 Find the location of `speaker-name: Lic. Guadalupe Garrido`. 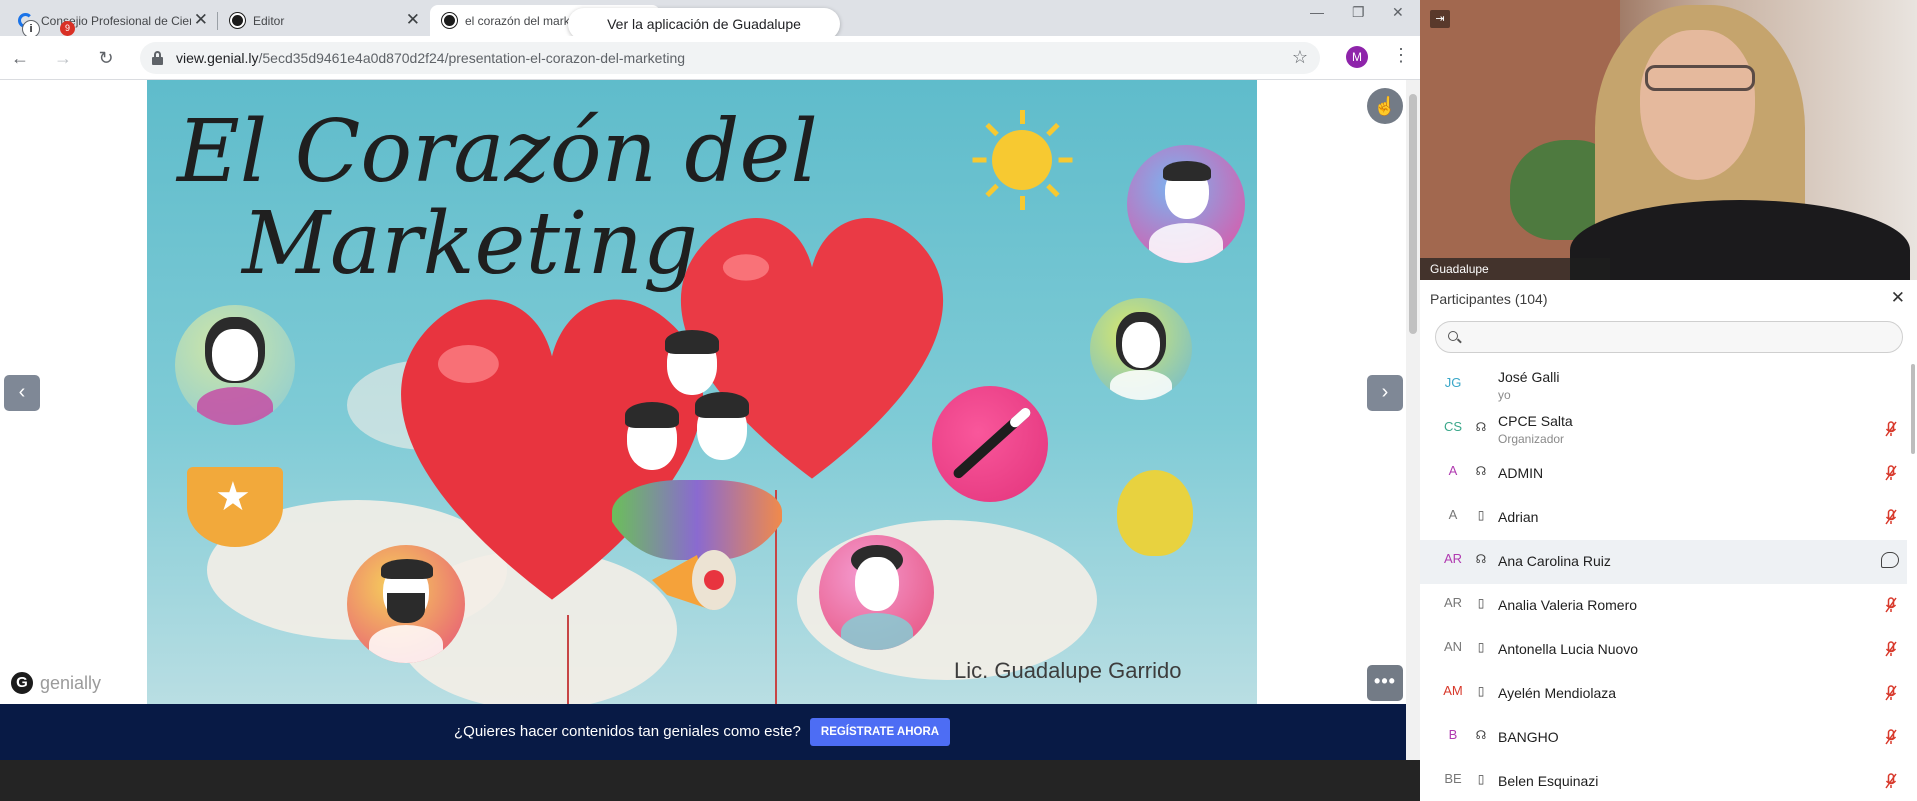

speaker-name: Lic. Guadalupe Garrido is located at coordinates (1068, 670).